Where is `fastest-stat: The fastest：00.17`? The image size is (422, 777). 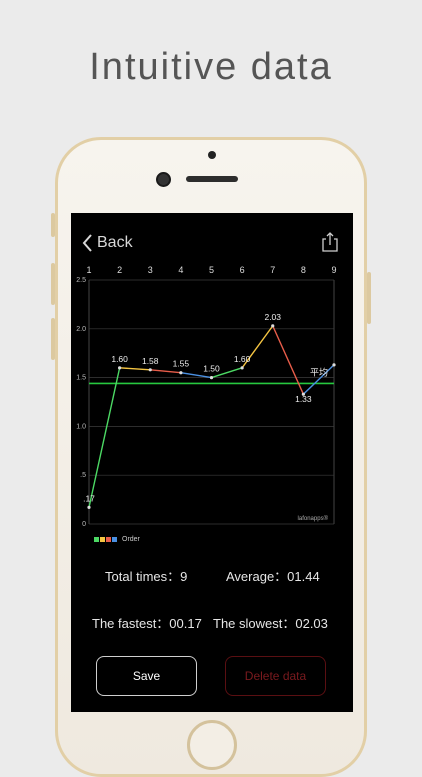 fastest-stat: The fastest：00.17 is located at coordinates (147, 623).